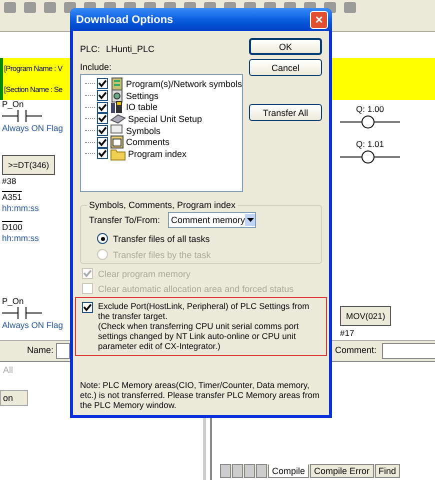  What do you see at coordinates (199, 336) in the screenshot?
I see `exclude-hint: (Check when transferring CPU unit serial comms port settings changed by NT Link auto-online or CPU unit parameter edit of CX-Integrator.)` at bounding box center [199, 336].